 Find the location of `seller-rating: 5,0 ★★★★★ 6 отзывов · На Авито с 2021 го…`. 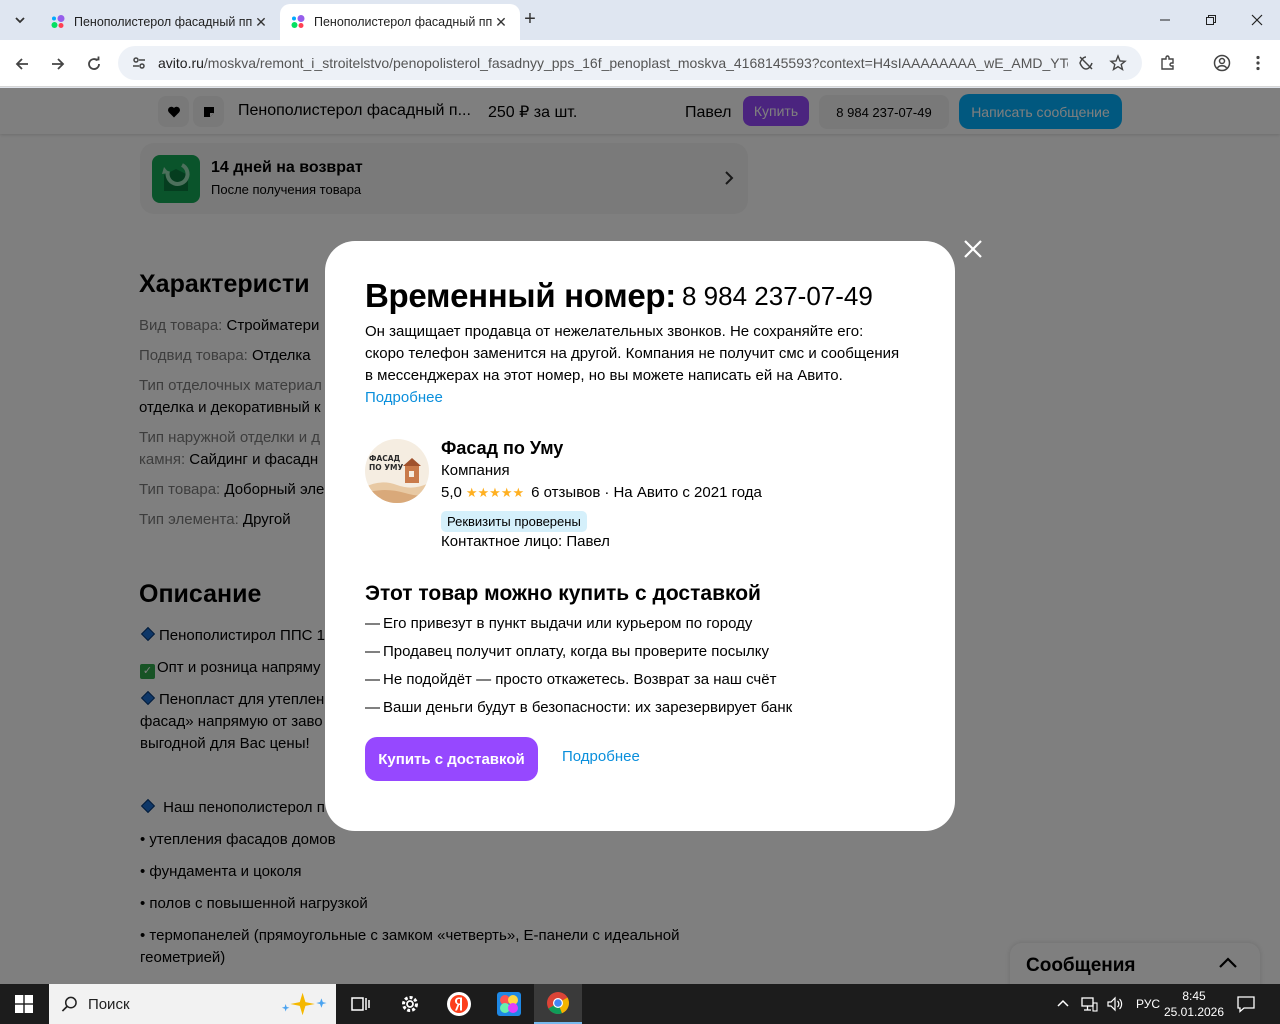

seller-rating: 5,0 ★★★★★ 6 отзывов · На Авито с 2021 го… is located at coordinates (601, 492).